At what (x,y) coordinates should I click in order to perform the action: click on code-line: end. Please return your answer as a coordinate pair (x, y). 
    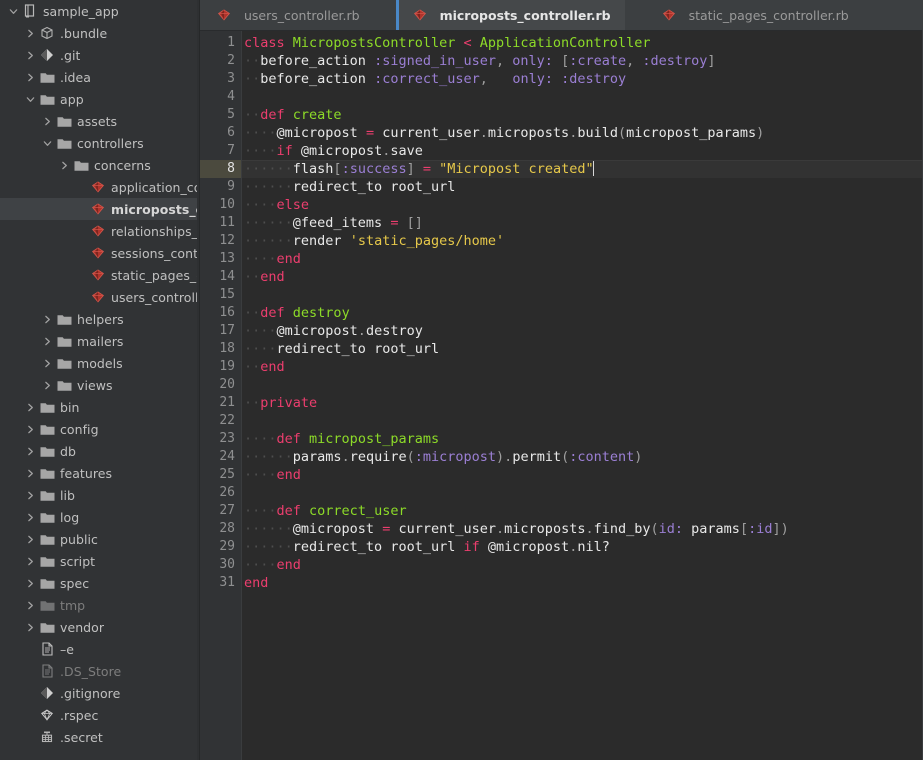
    Looking at the image, I should click on (582, 583).